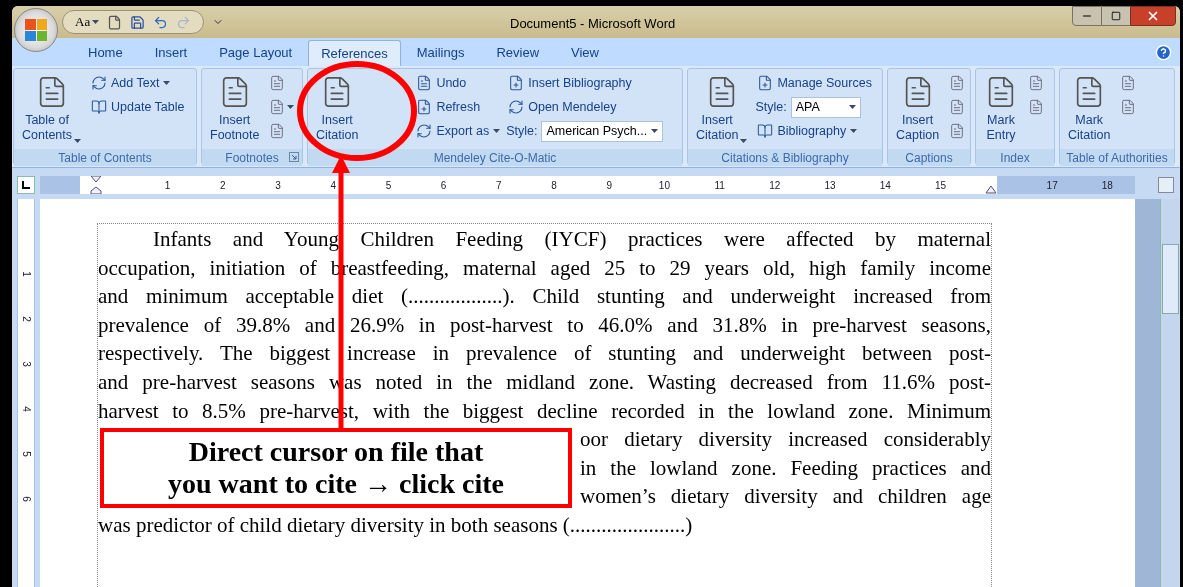 The height and width of the screenshot is (587, 1183). I want to click on close-button, so click(1153, 16).